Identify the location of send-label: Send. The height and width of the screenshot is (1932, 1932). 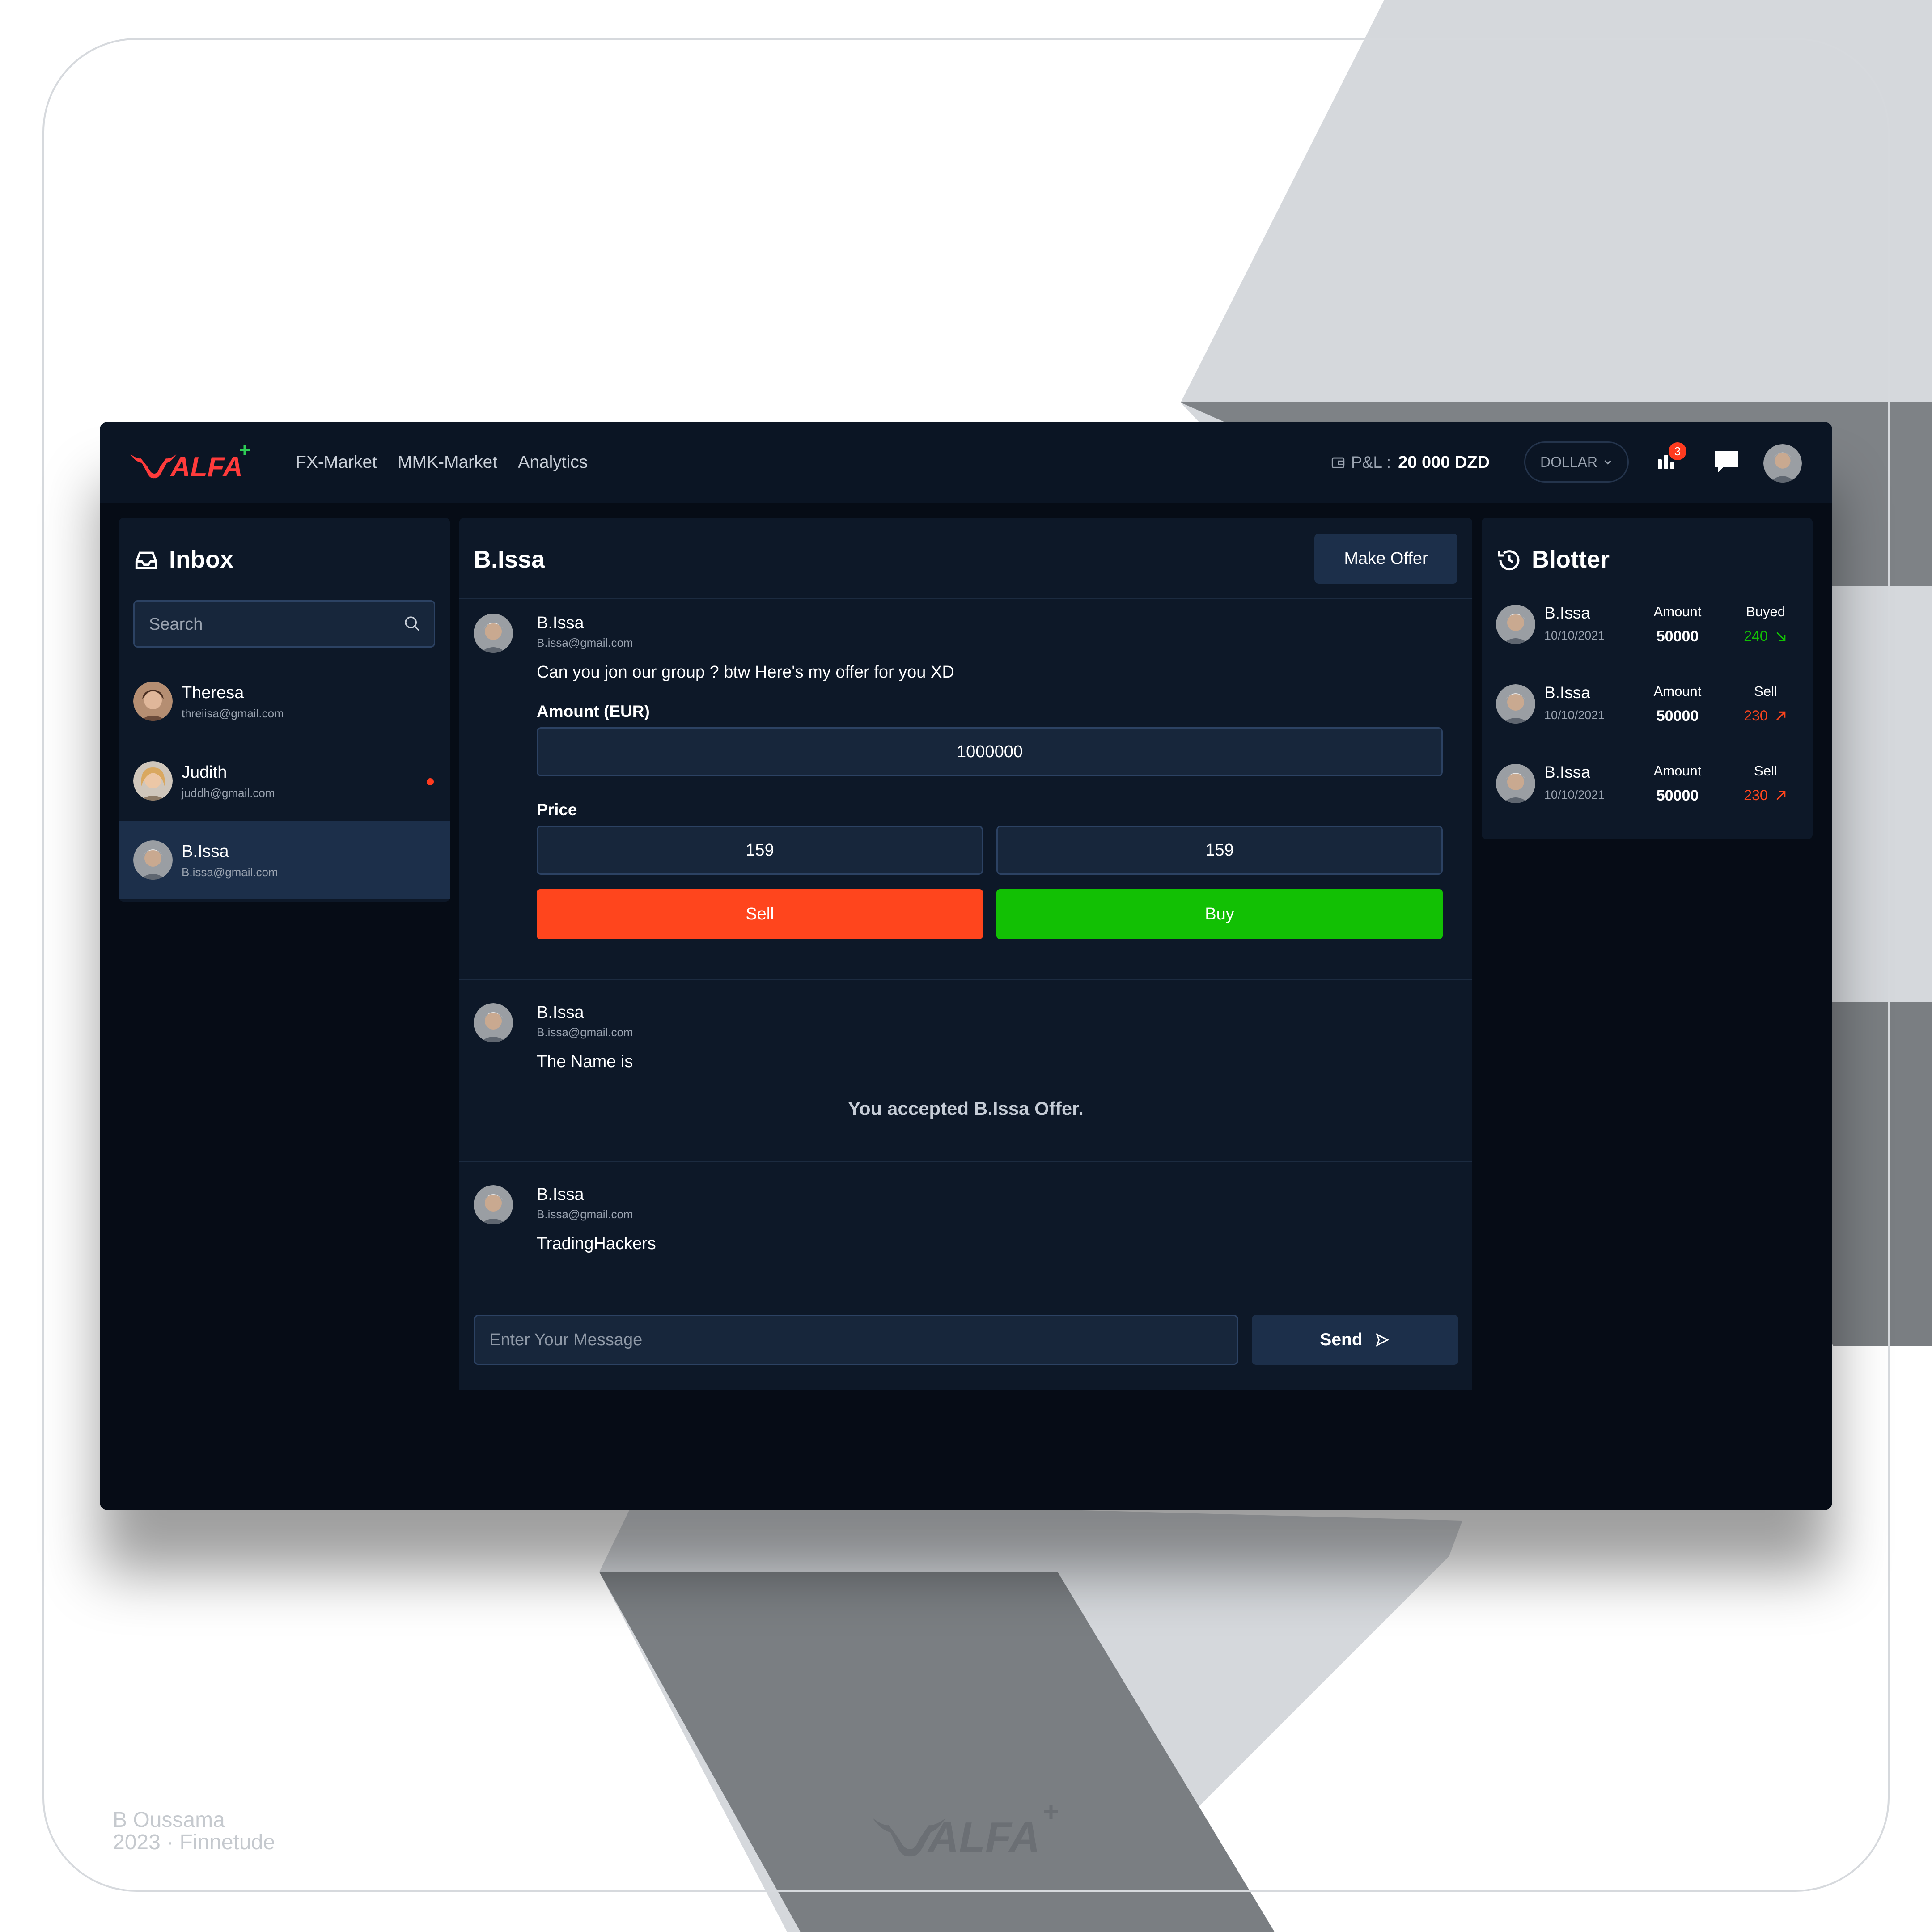
(1341, 1339).